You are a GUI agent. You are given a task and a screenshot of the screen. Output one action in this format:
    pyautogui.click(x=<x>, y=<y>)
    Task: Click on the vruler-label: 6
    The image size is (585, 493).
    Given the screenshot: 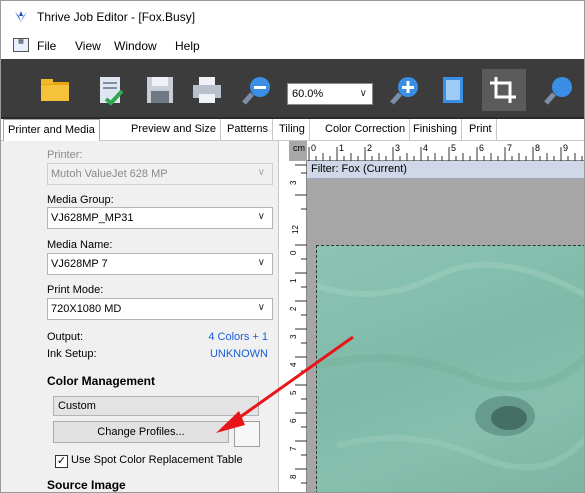 What is the action you would take?
    pyautogui.click(x=293, y=420)
    